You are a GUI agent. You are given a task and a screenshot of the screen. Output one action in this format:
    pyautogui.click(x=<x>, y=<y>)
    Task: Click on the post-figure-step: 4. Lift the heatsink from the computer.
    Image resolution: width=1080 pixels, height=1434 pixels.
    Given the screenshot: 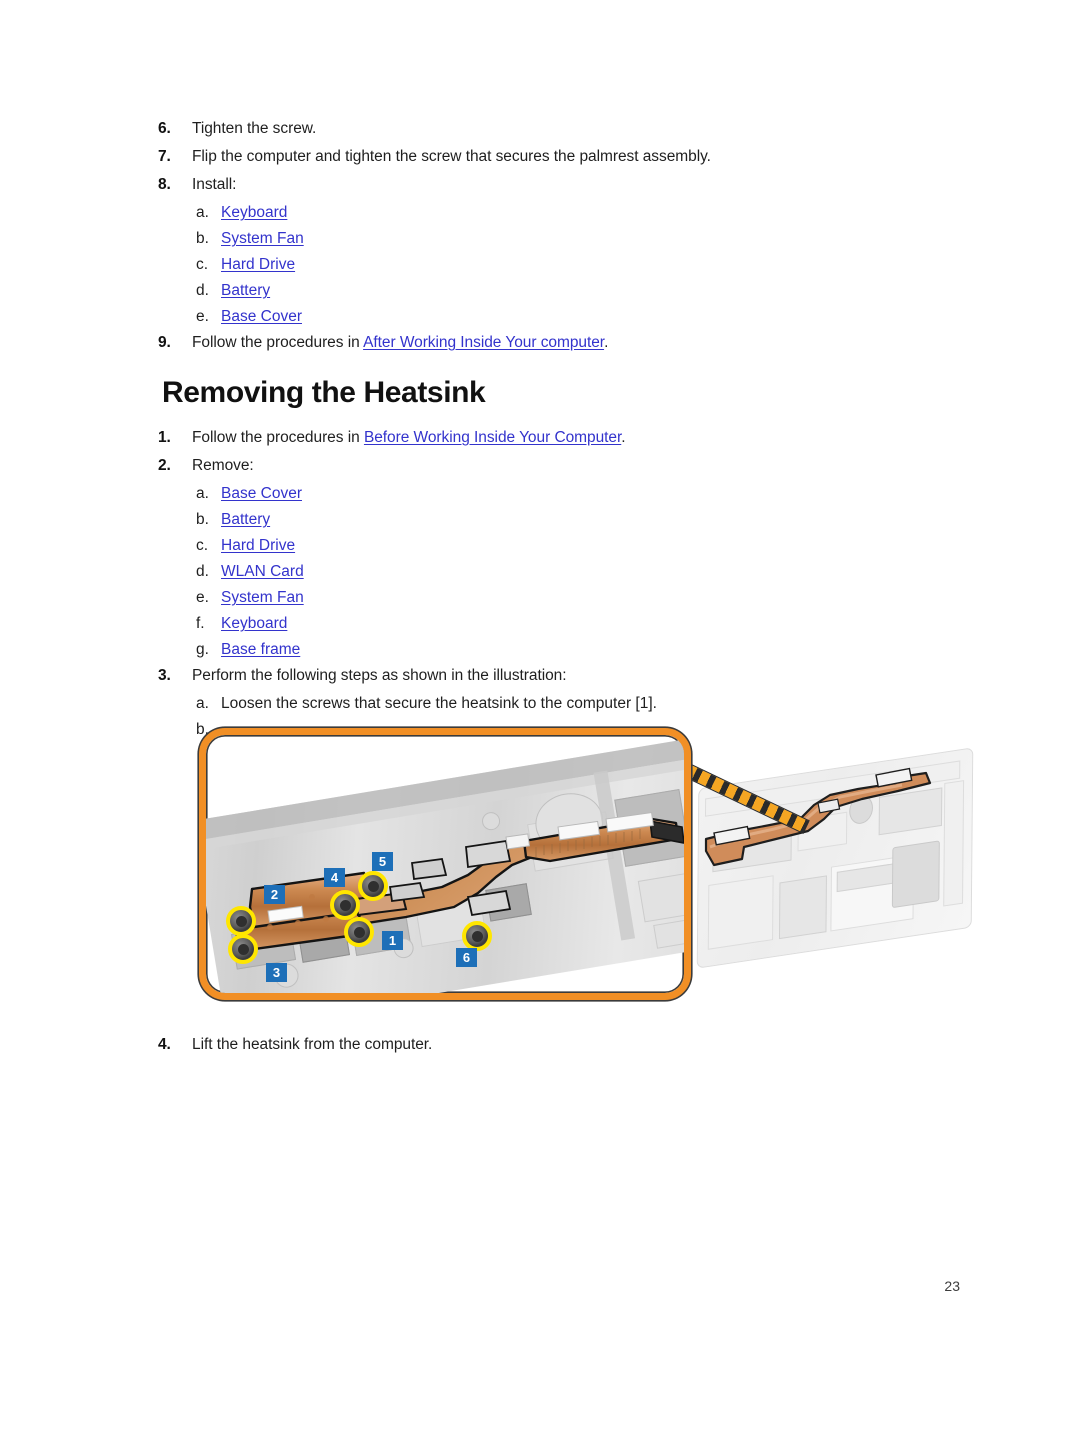 What is the action you would take?
    pyautogui.click(x=553, y=1048)
    